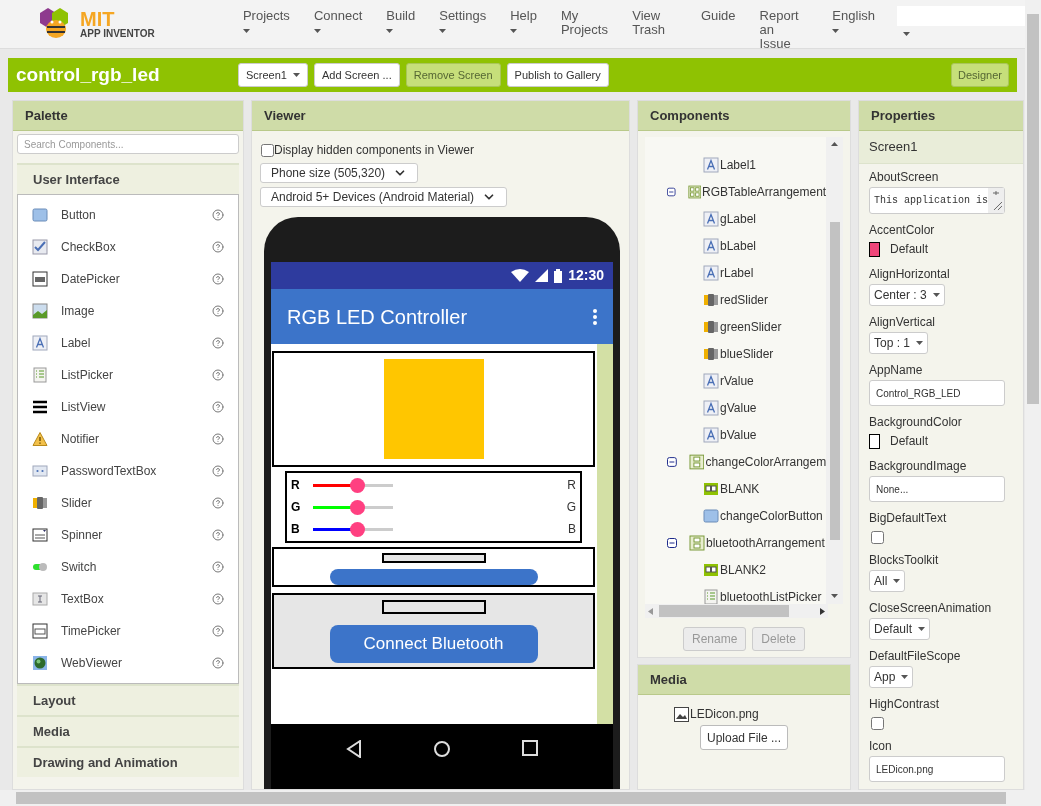  What do you see at coordinates (736, 299) in the screenshot?
I see `tree-item: redSlider` at bounding box center [736, 299].